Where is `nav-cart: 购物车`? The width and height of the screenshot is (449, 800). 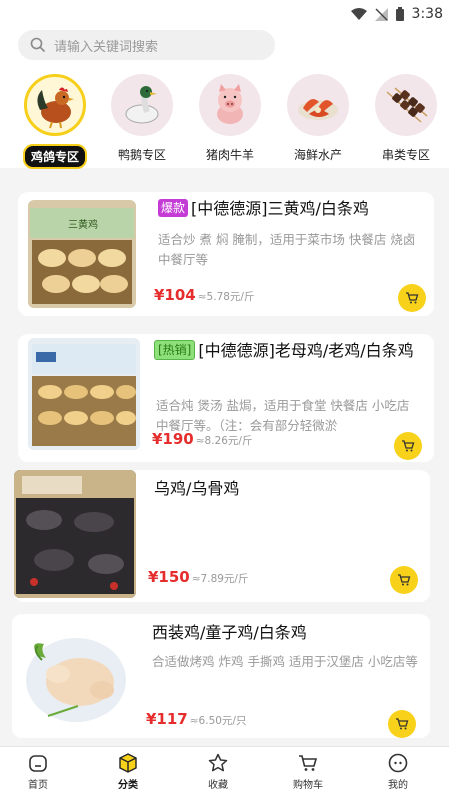
nav-cart: 购物车 is located at coordinates (308, 772).